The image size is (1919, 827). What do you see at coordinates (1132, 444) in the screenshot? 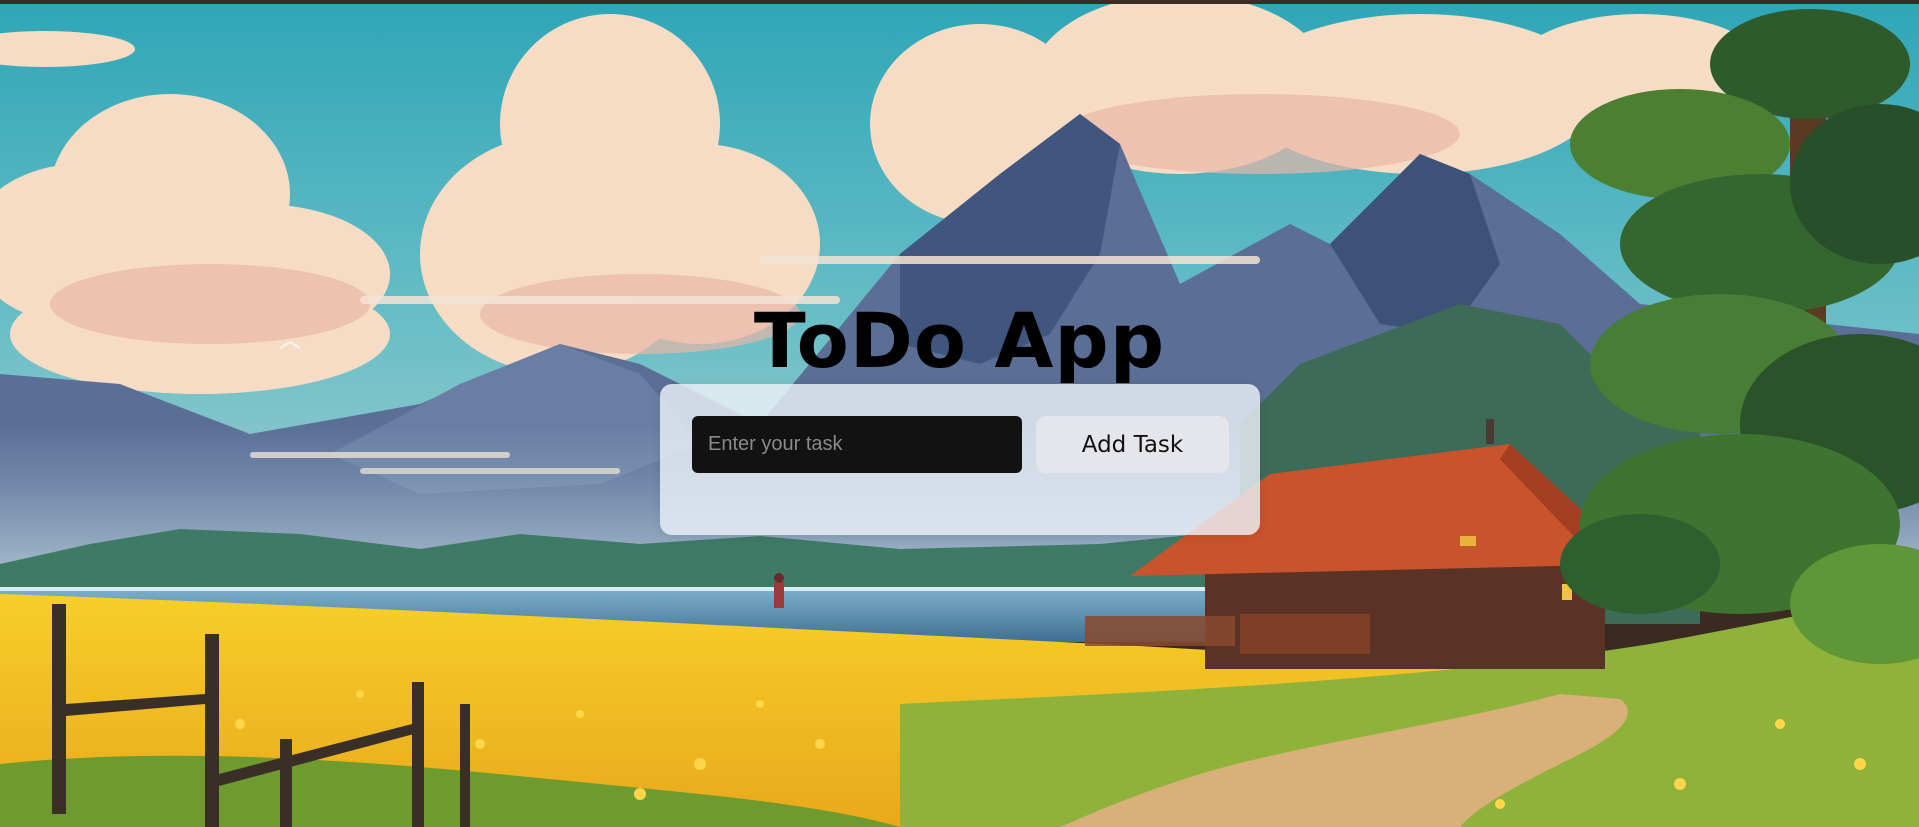
I see `add-task-button: Add Task` at bounding box center [1132, 444].